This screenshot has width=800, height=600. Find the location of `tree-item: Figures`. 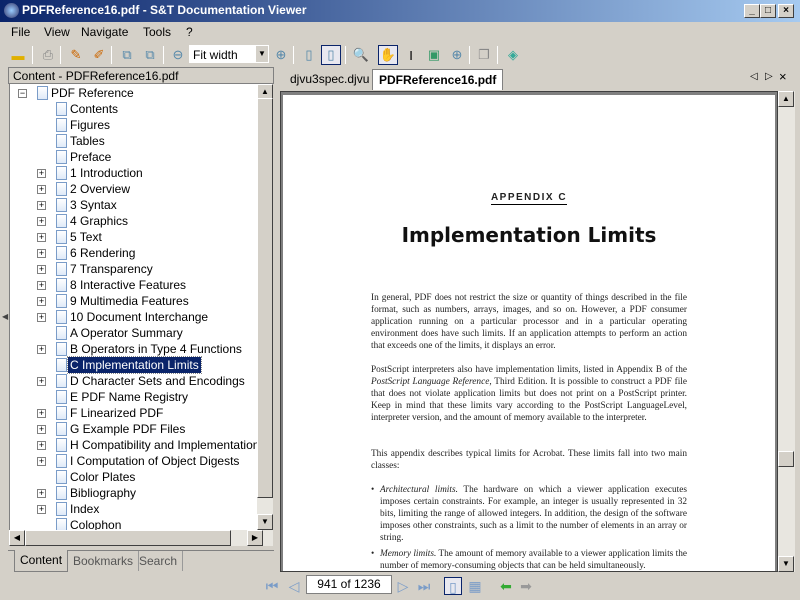

tree-item: Figures is located at coordinates (133, 125).